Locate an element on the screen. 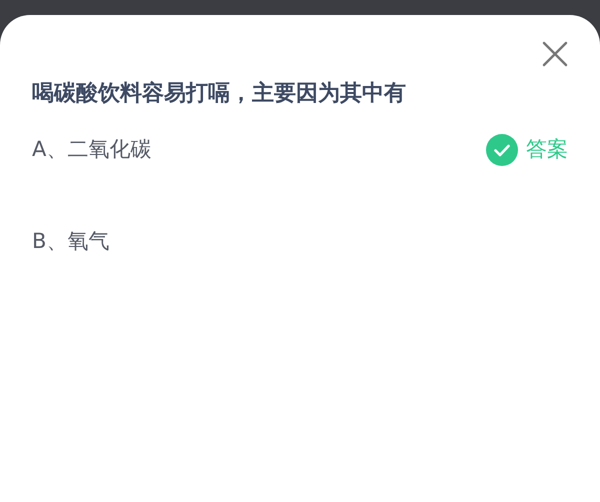  option-text: A、二氧化碳 is located at coordinates (92, 150).